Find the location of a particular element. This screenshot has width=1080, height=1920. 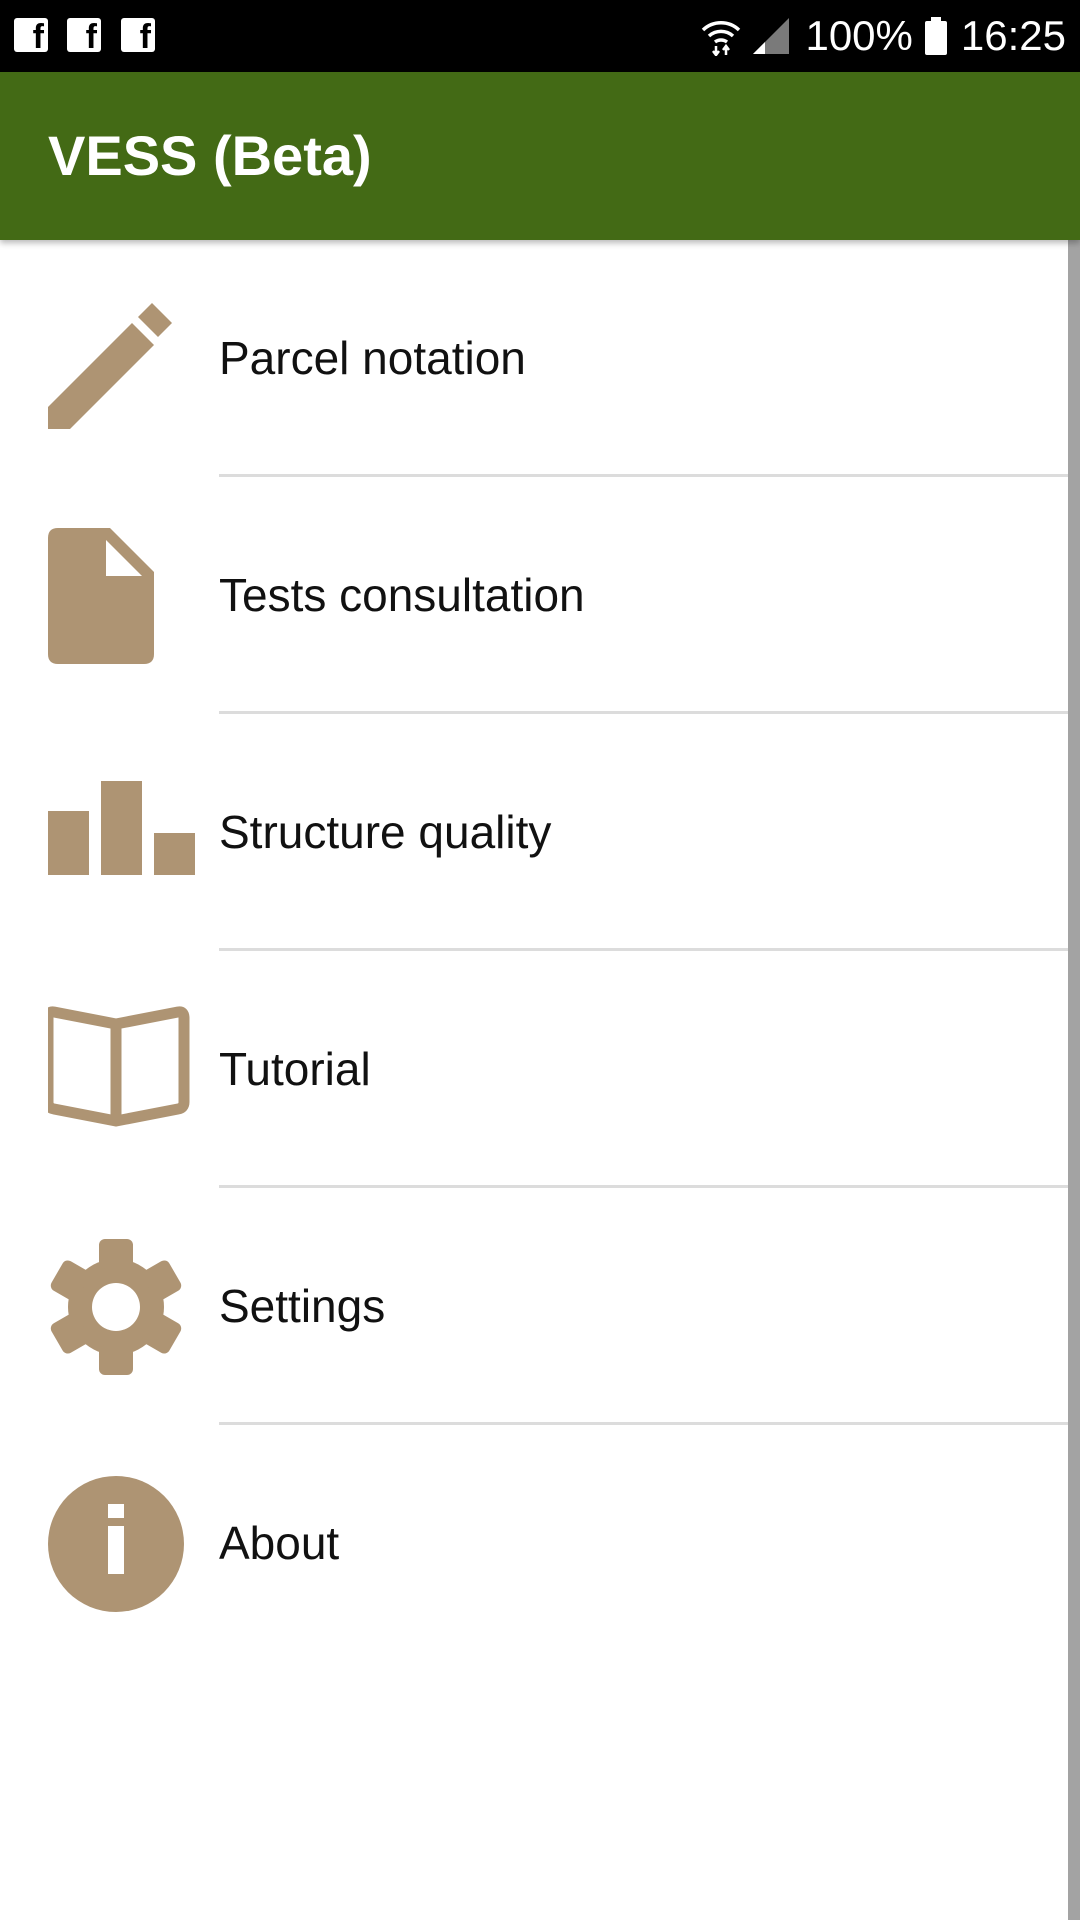

menu-item-structure-quality: Structure quality is located at coordinates (540, 832).